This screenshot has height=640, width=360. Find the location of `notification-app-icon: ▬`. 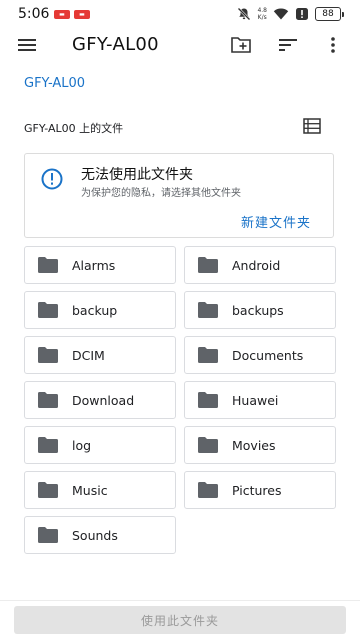

notification-app-icon: ▬ is located at coordinates (62, 14).